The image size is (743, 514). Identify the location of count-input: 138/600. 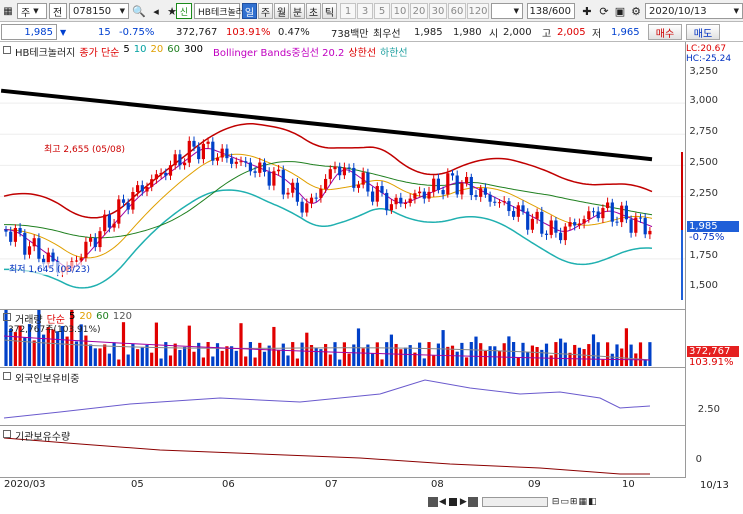
(551, 11).